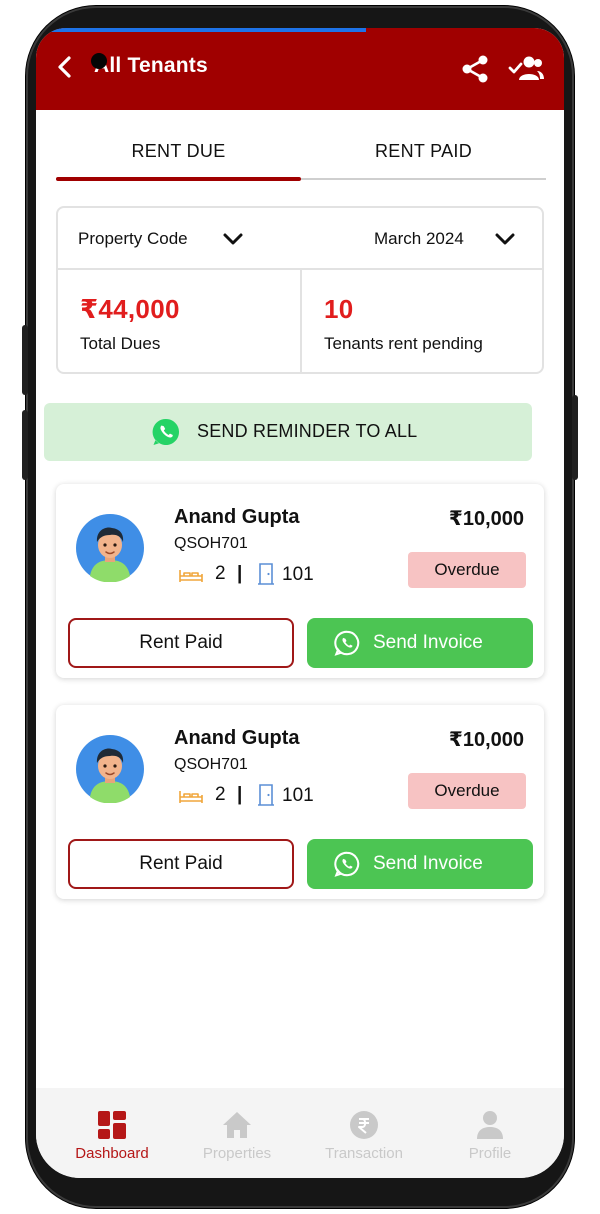  I want to click on rent-tabs: RENT DUE RENT PAID, so click(301, 156).